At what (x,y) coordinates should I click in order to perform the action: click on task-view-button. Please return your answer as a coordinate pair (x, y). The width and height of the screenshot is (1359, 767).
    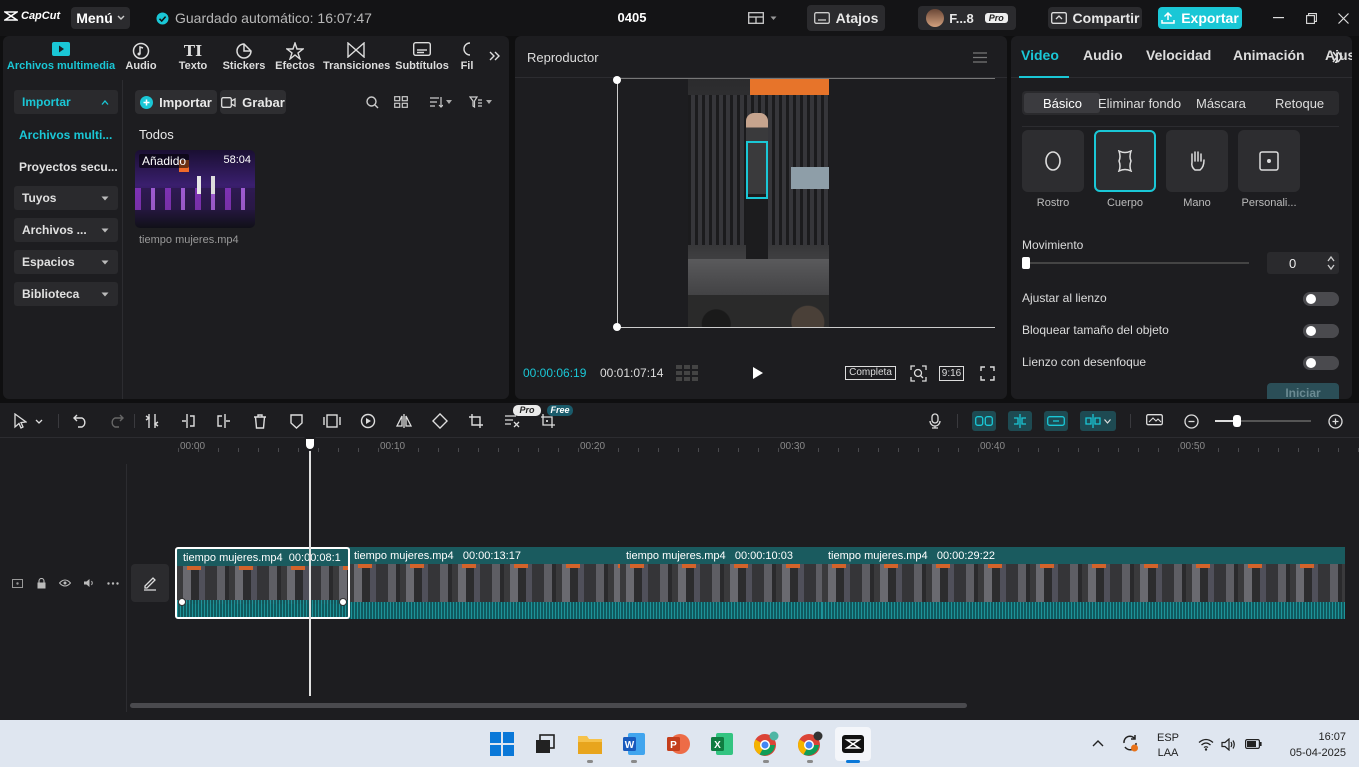
    Looking at the image, I should click on (545, 744).